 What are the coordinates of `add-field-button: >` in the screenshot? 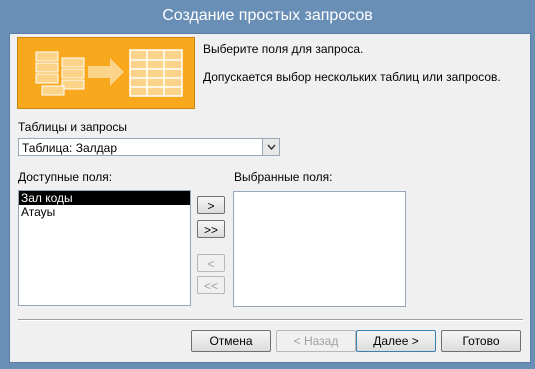 It's located at (211, 205).